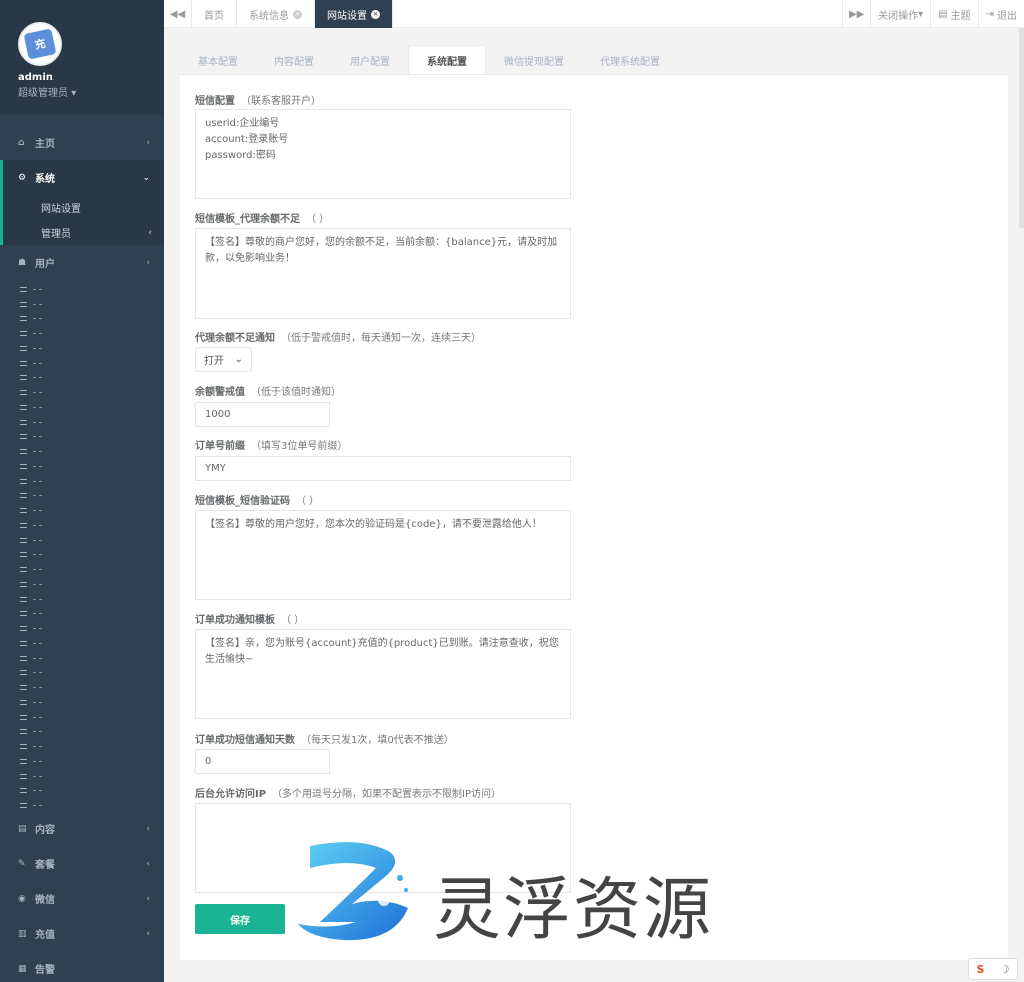 The width and height of the screenshot is (1024, 982). Describe the element at coordinates (900, 14) in the screenshot. I see `close-ops-dropdown: 关闭操作 ▾` at that location.